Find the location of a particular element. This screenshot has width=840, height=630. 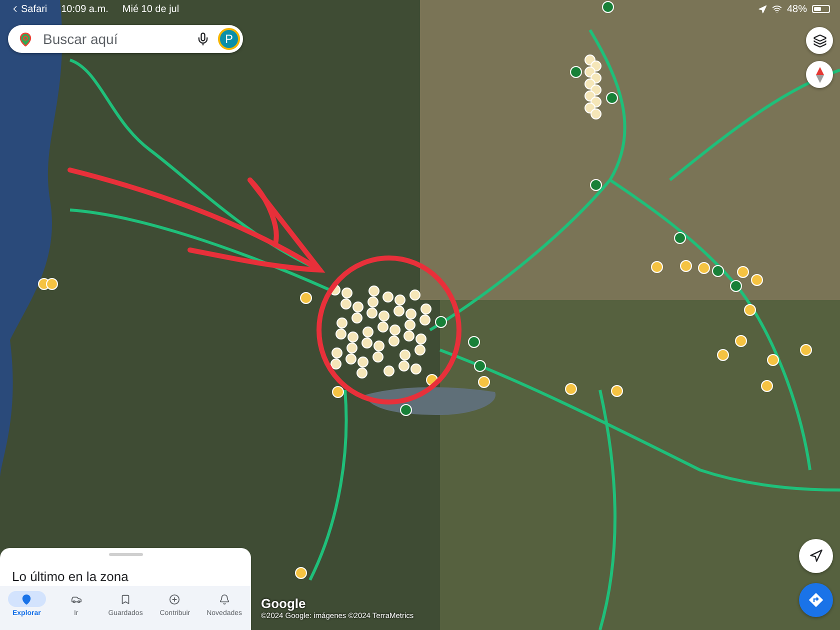

pin-icon is located at coordinates (26, 599).